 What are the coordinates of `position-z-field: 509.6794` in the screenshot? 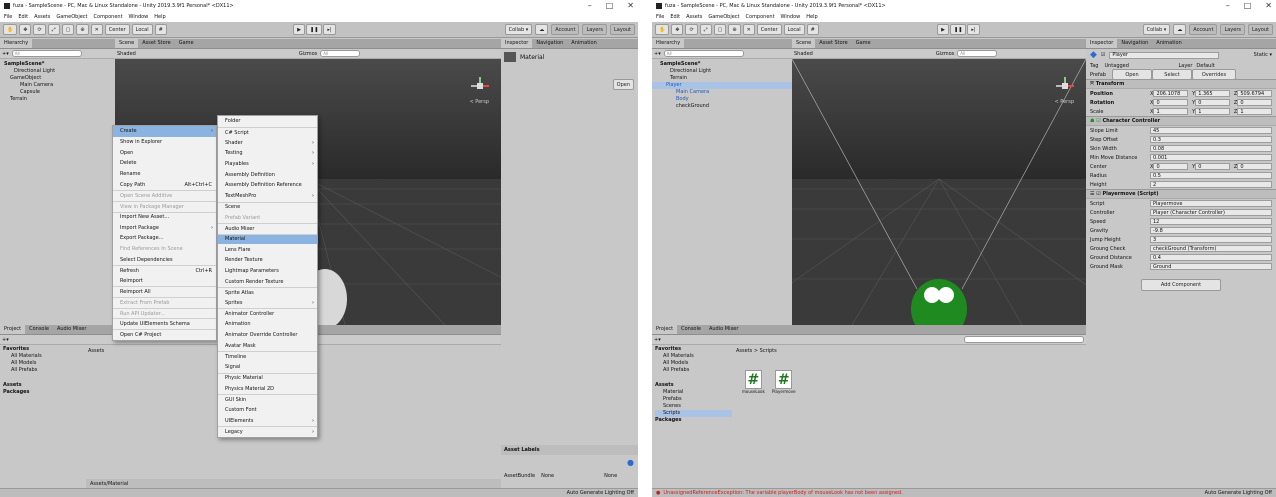 It's located at (1254, 93).